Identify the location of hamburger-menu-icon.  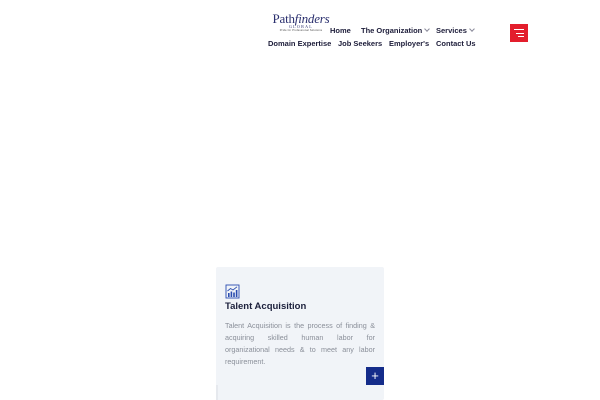
(519, 30).